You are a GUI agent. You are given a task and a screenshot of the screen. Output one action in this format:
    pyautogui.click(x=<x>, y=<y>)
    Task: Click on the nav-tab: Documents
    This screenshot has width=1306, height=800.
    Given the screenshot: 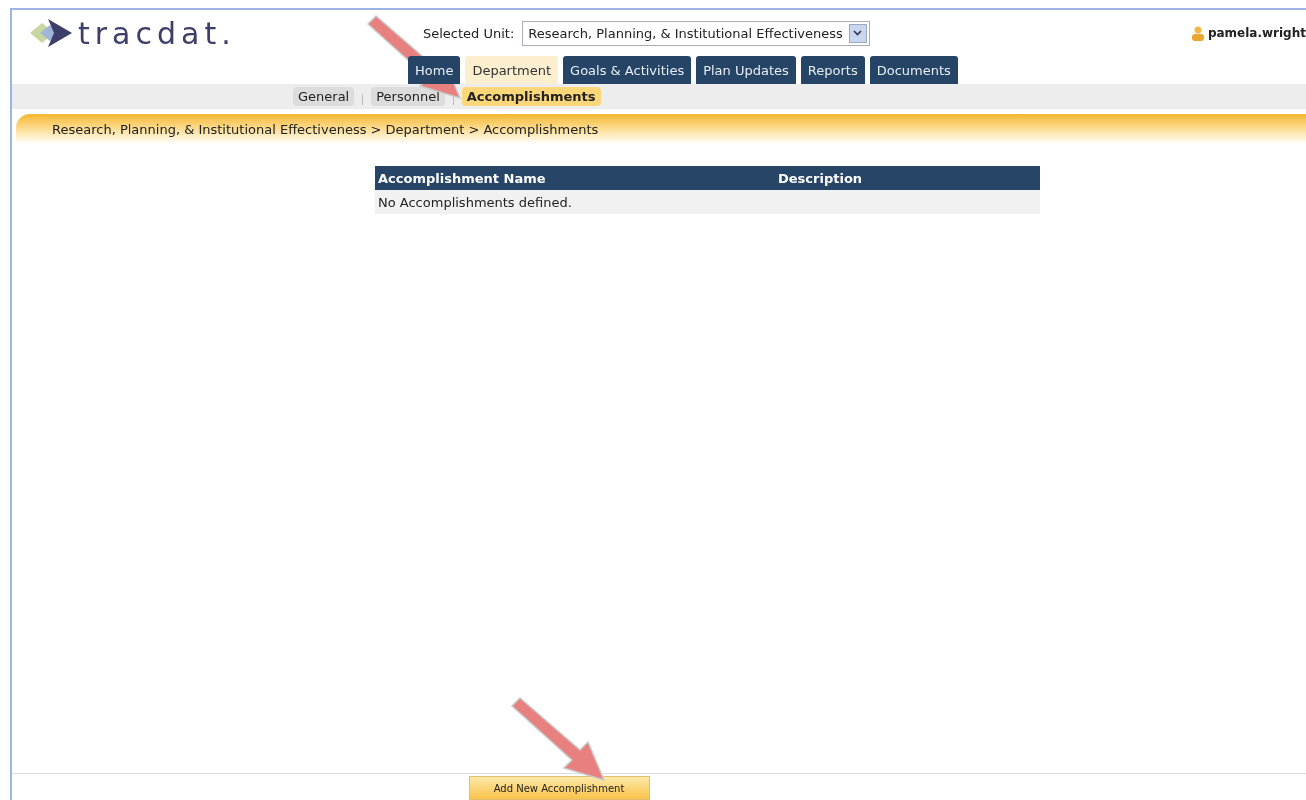 What is the action you would take?
    pyautogui.click(x=913, y=70)
    